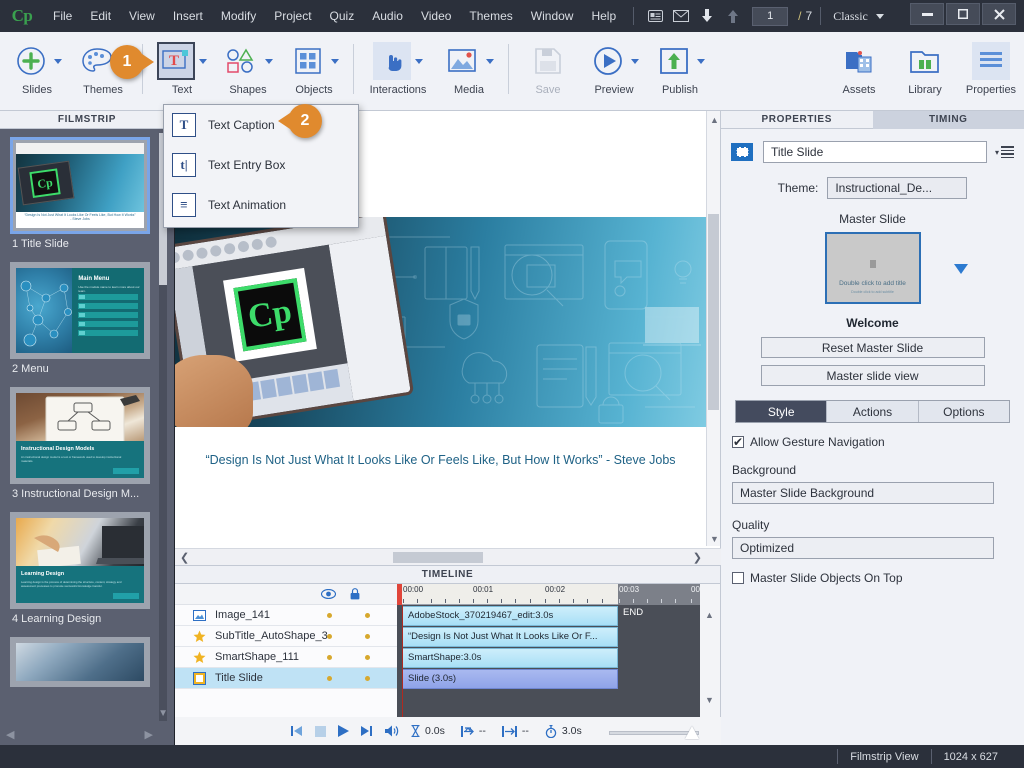  Describe the element at coordinates (782, 411) in the screenshot. I see `sub-tab-style: Style` at that location.